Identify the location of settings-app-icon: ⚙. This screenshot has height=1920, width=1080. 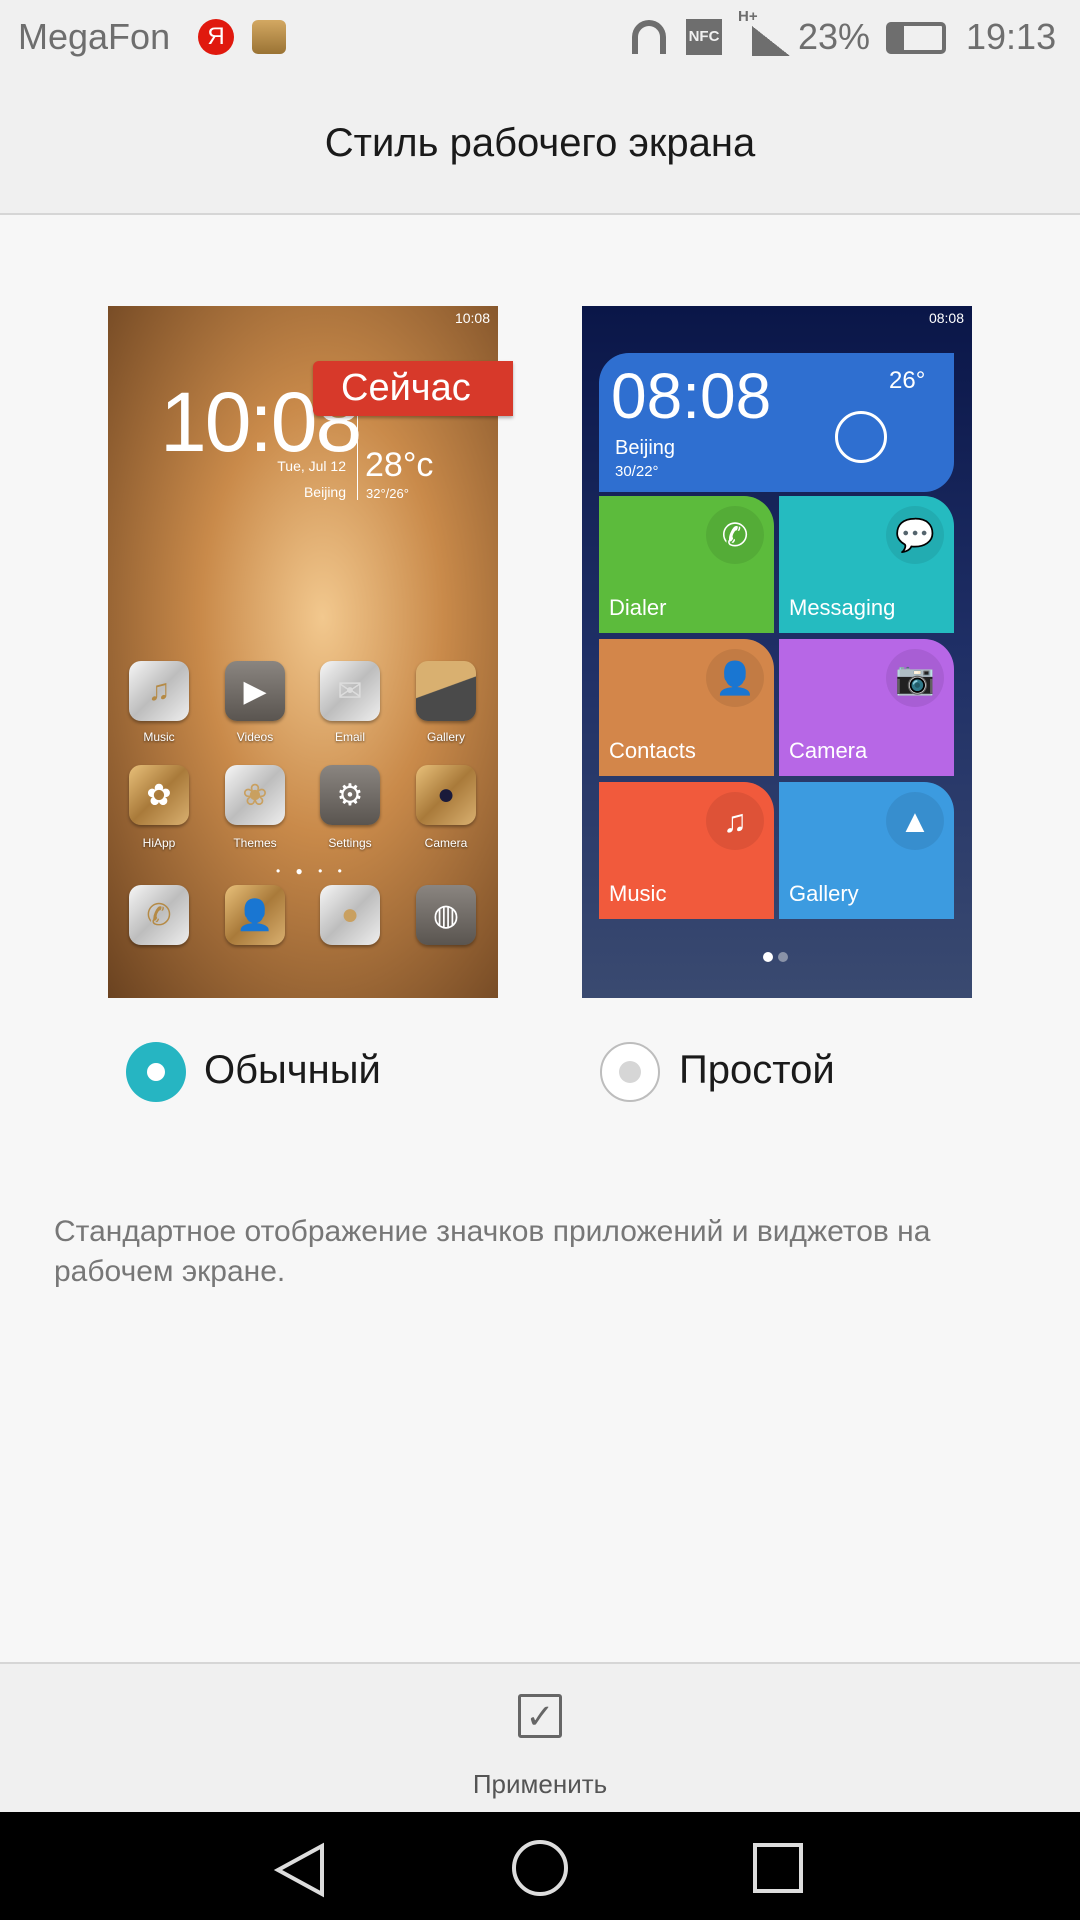
(350, 795).